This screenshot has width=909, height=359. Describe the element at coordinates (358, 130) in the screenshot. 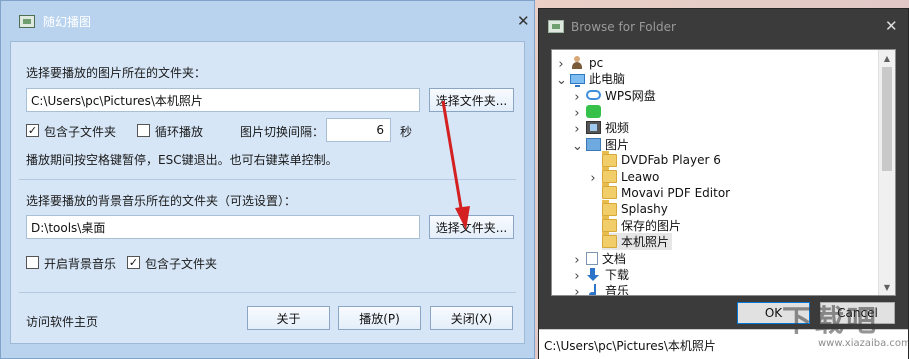

I see `interval-input` at that location.